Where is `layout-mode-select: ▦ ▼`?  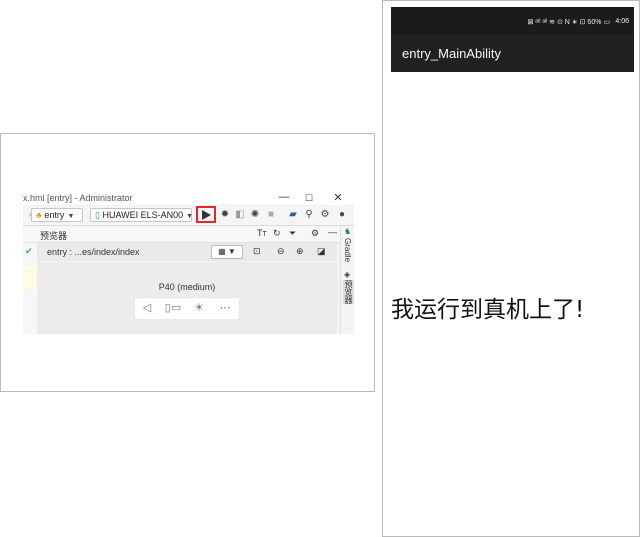 layout-mode-select: ▦ ▼ is located at coordinates (227, 252).